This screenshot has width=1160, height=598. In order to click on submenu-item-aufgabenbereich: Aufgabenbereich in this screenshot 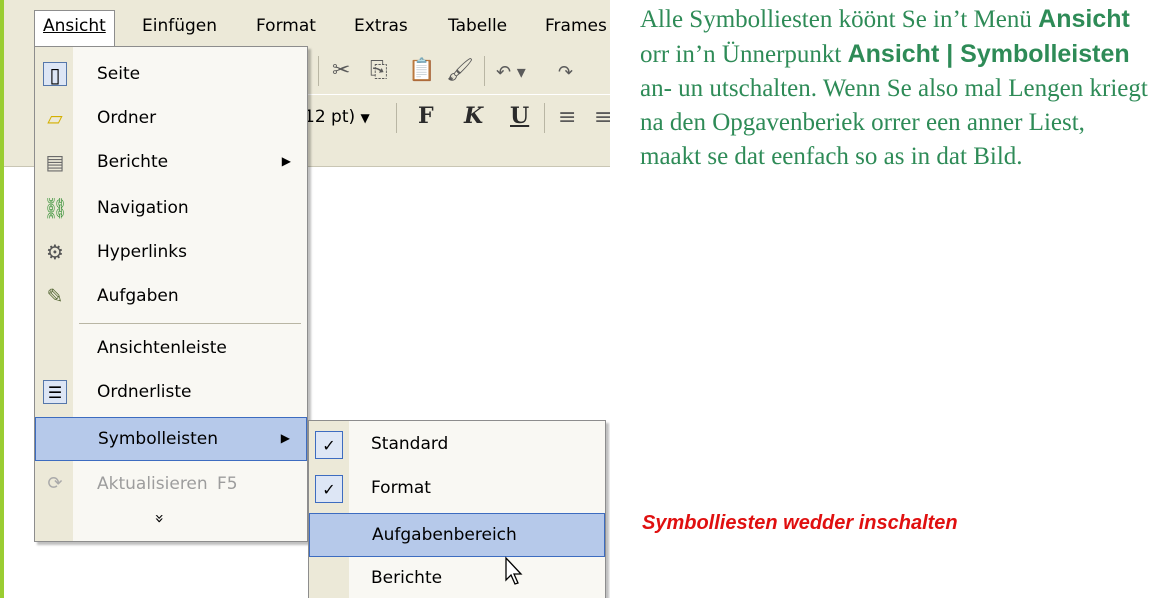, I will do `click(457, 535)`.